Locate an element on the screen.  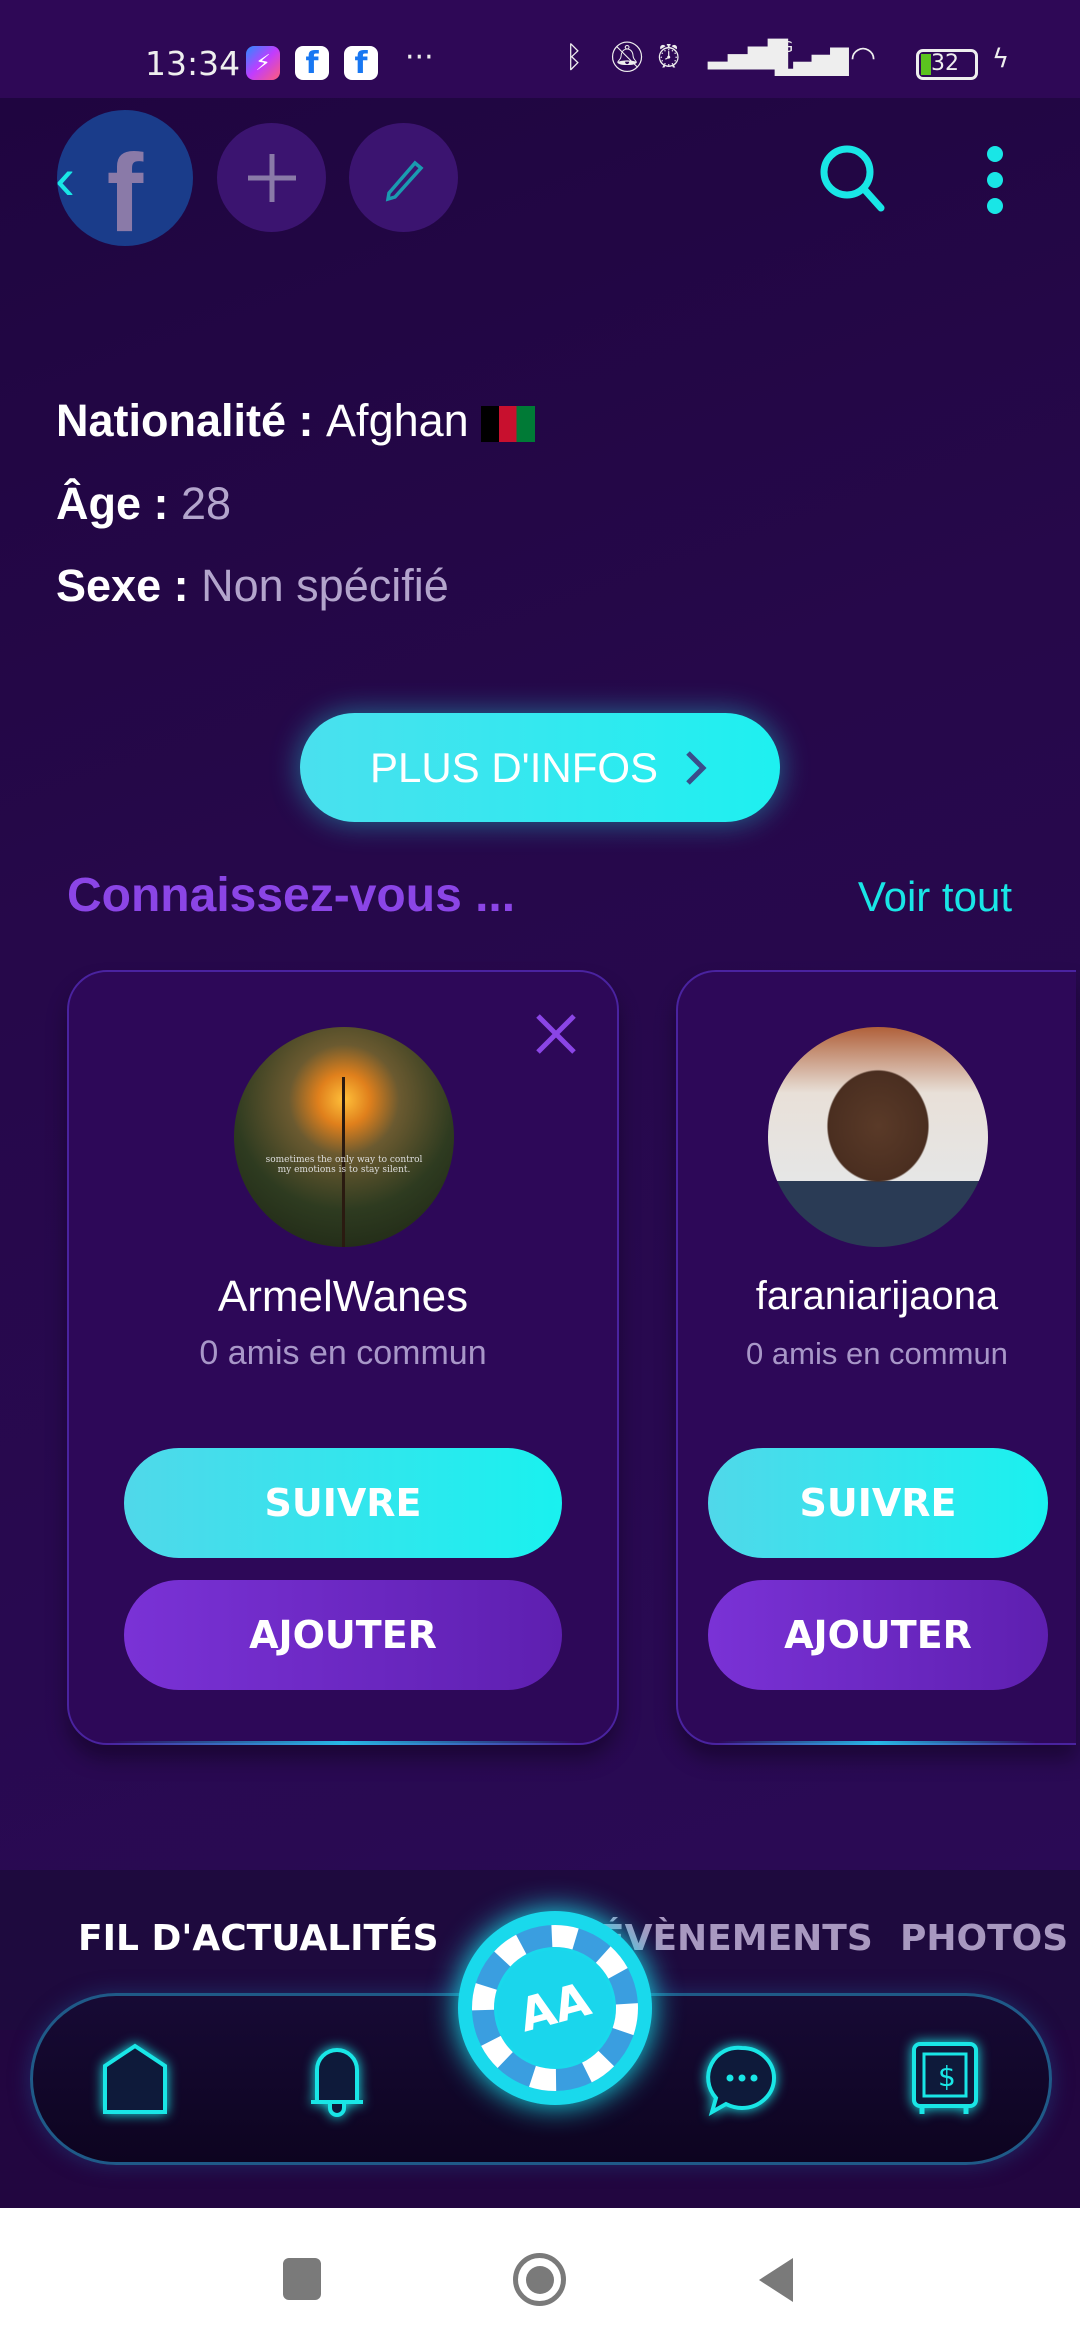
age-label: Âge : is located at coordinates (112, 503).